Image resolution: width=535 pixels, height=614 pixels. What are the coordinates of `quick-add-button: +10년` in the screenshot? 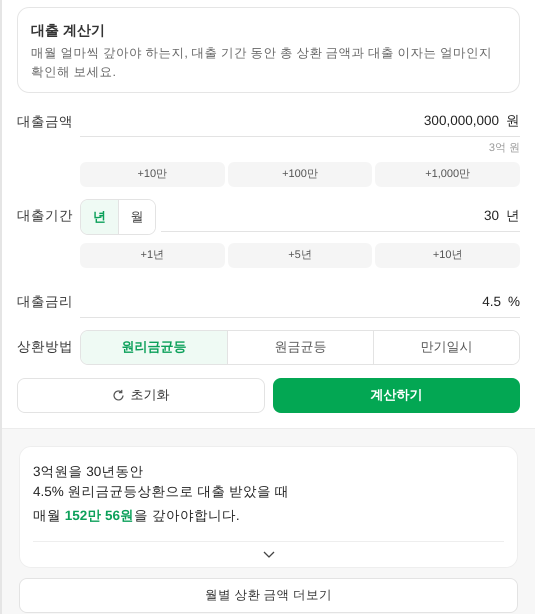 It's located at (447, 255).